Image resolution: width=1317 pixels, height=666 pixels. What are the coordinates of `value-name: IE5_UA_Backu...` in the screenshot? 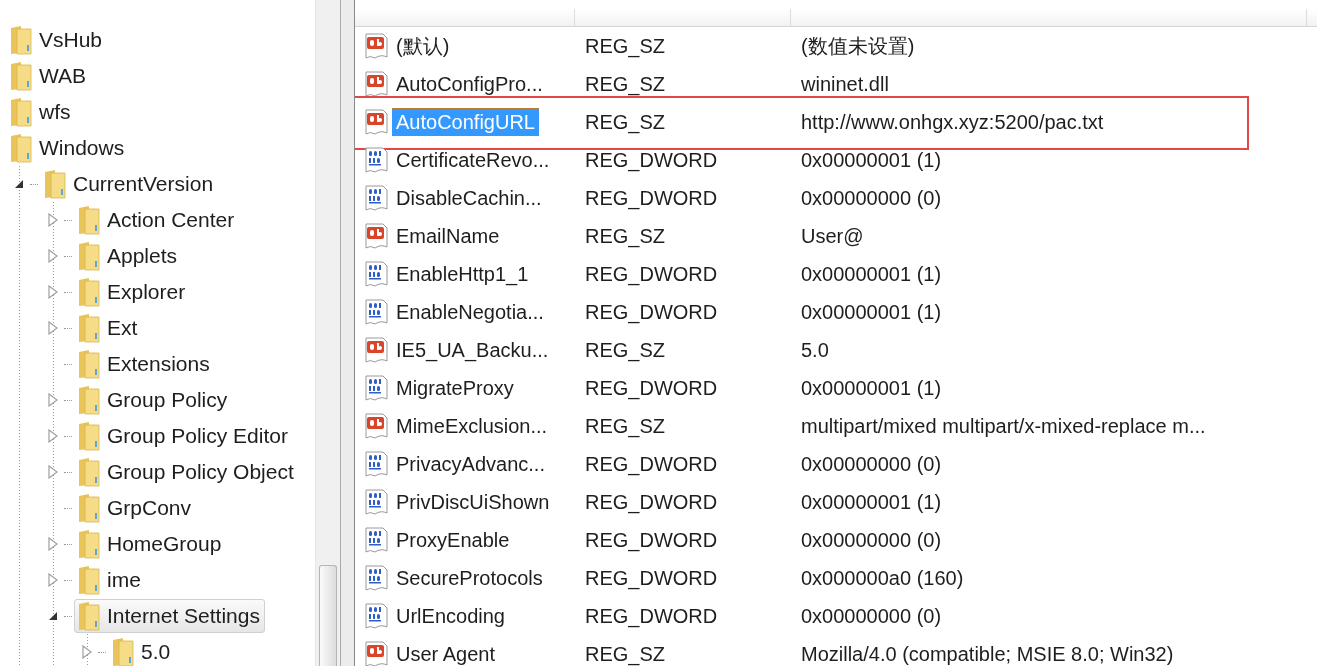 It's located at (472, 350).